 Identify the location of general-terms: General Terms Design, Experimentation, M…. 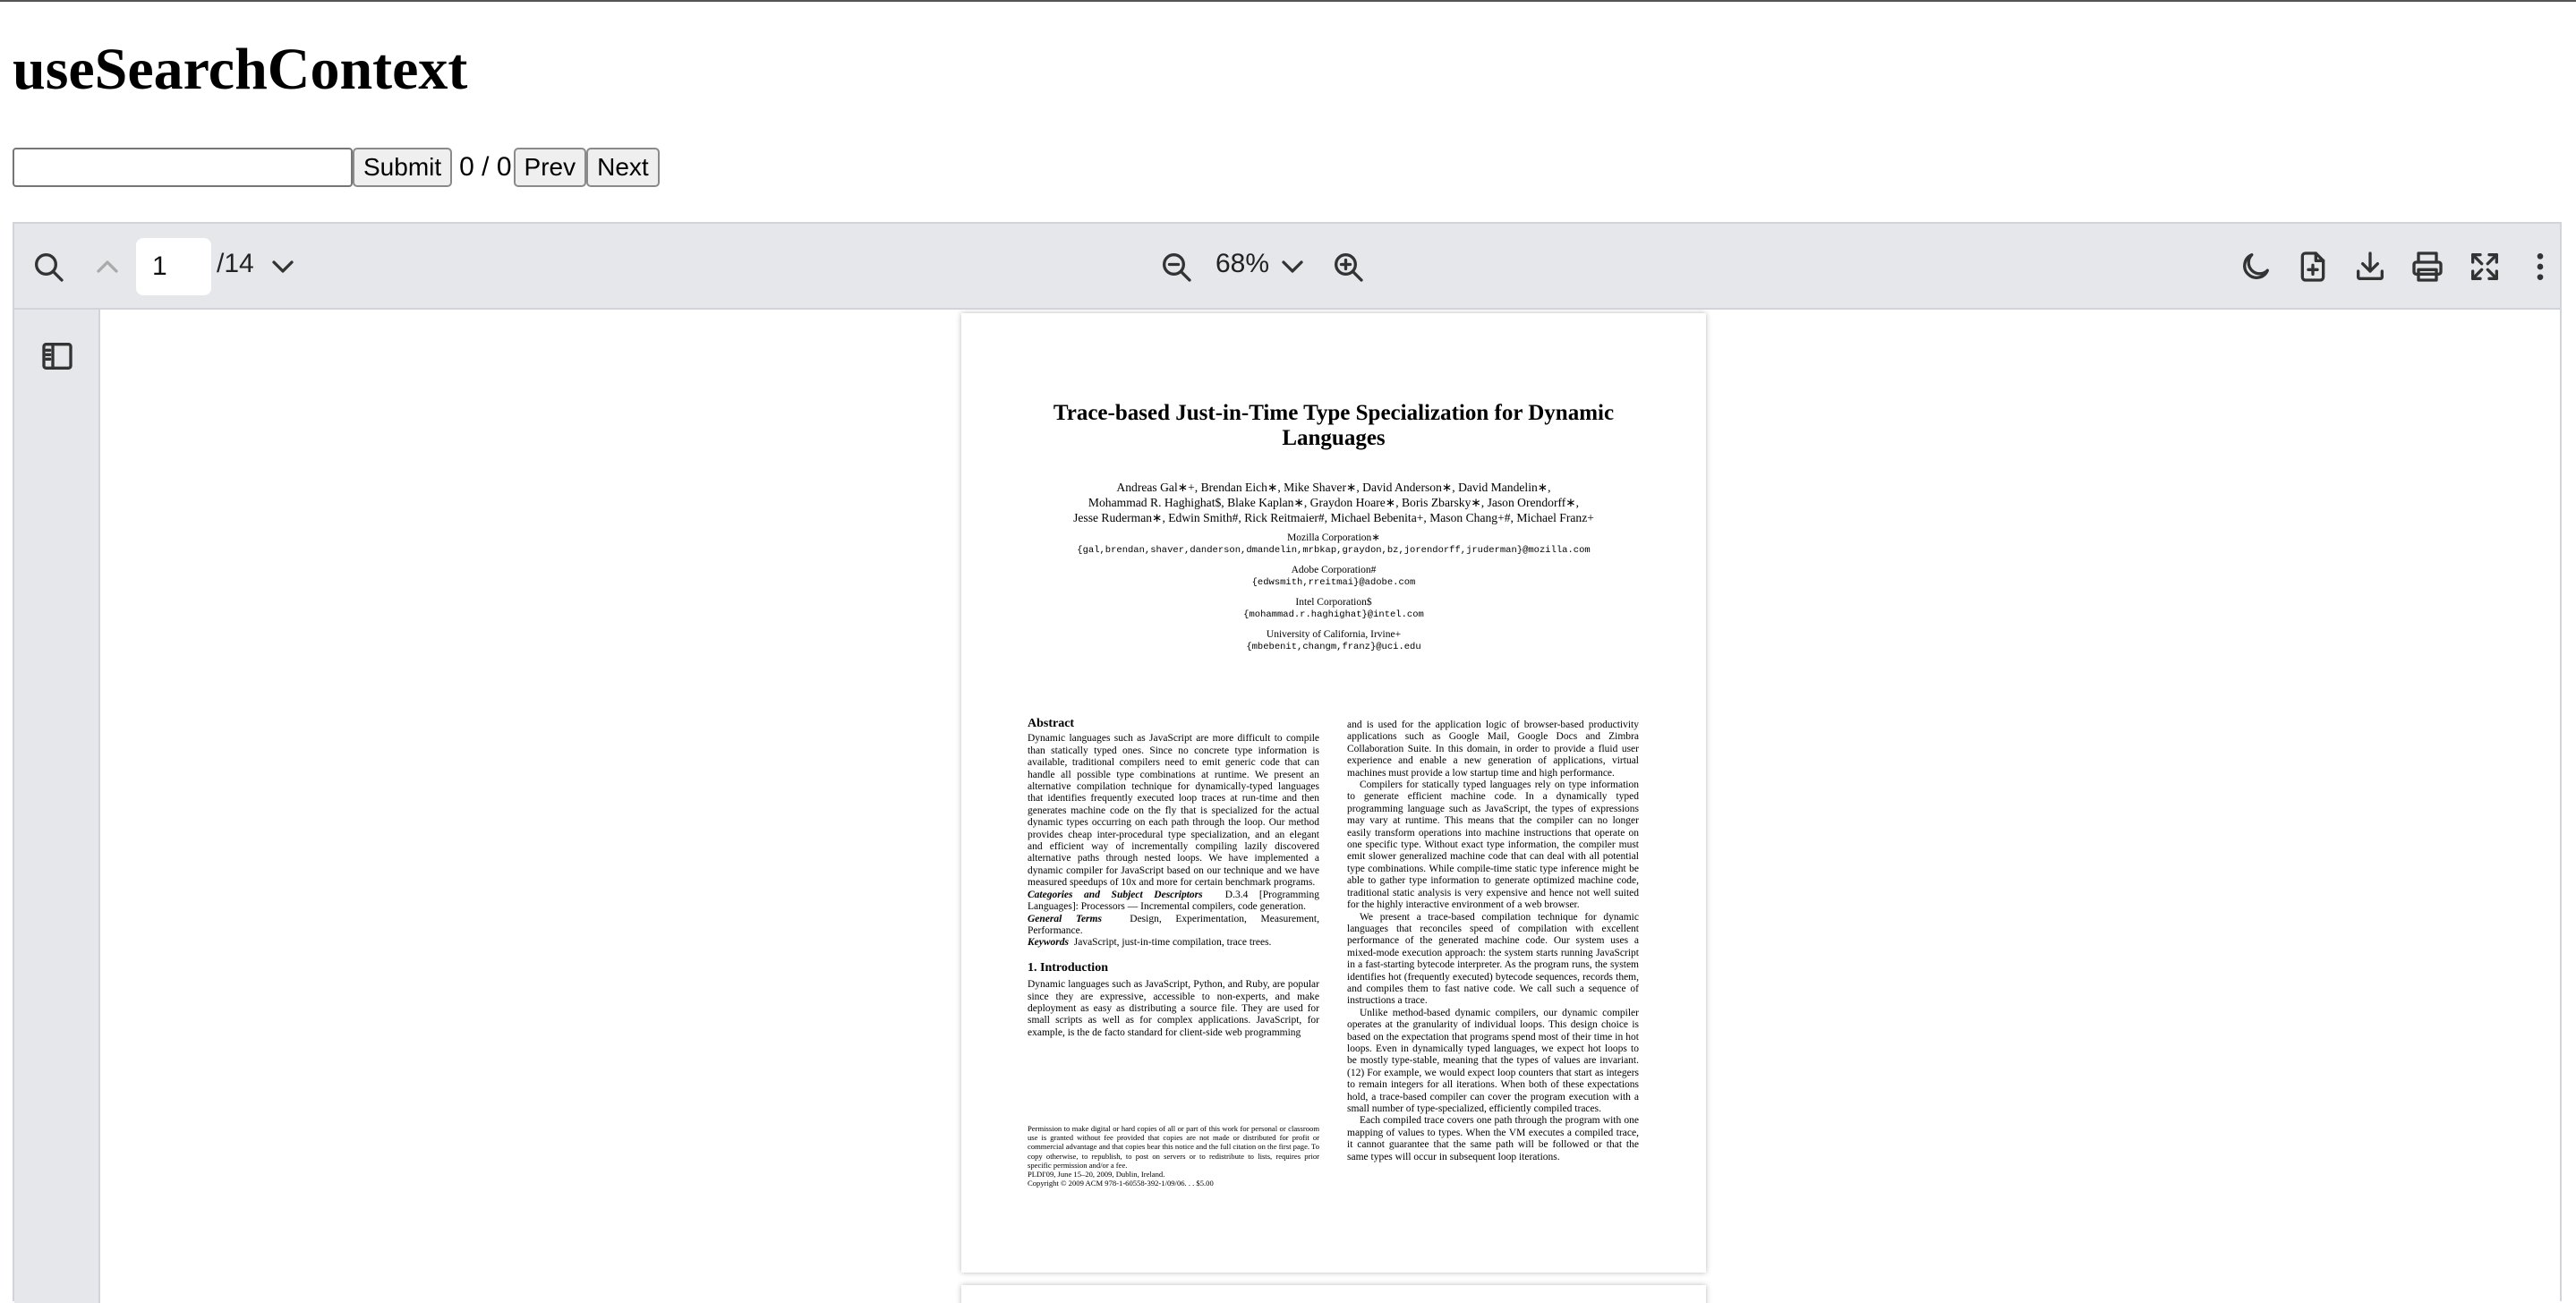
(1173, 926).